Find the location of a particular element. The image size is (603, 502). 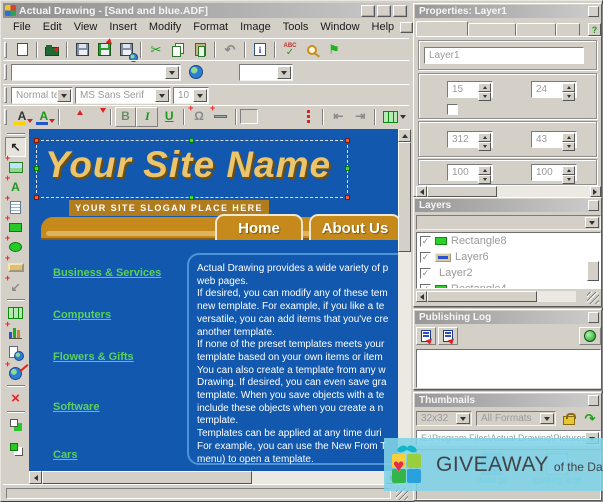

publishing-log-titlebar: Publishing Log is located at coordinates (507, 317).